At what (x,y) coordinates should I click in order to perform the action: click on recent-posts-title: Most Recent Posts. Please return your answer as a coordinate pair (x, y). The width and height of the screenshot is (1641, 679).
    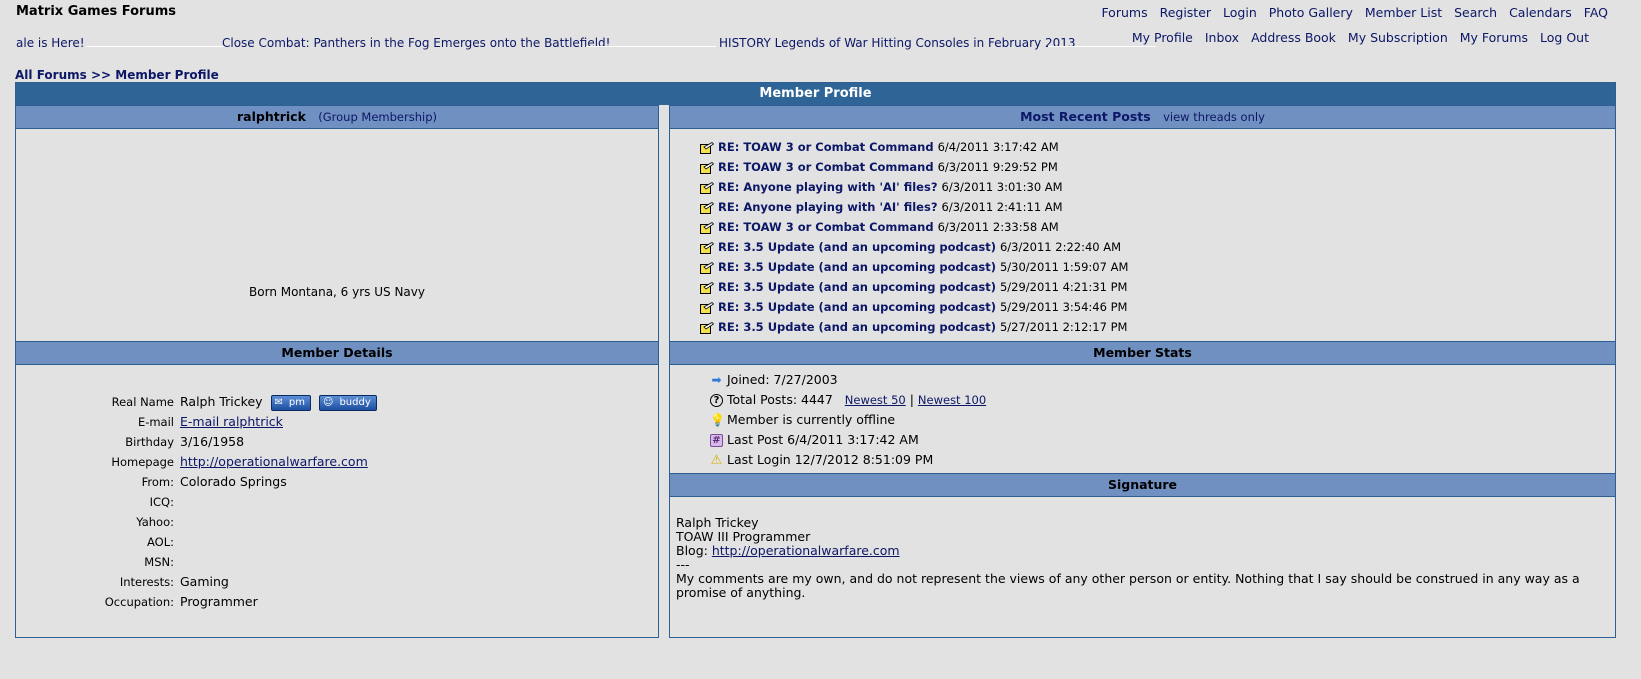
    Looking at the image, I should click on (1085, 116).